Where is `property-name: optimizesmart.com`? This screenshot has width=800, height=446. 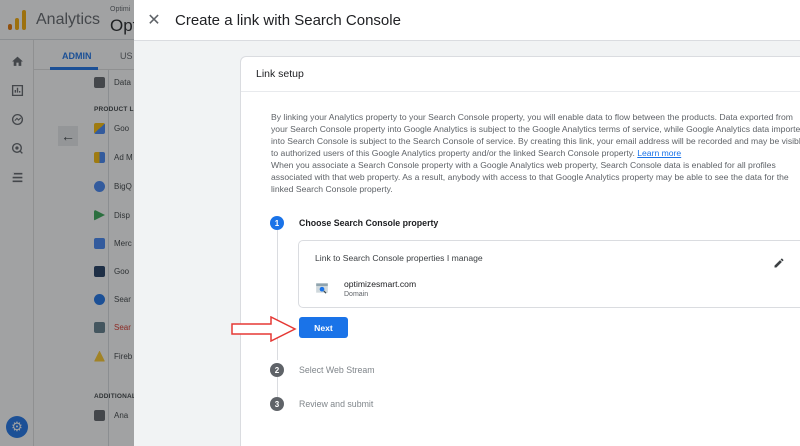 property-name: optimizesmart.com is located at coordinates (380, 284).